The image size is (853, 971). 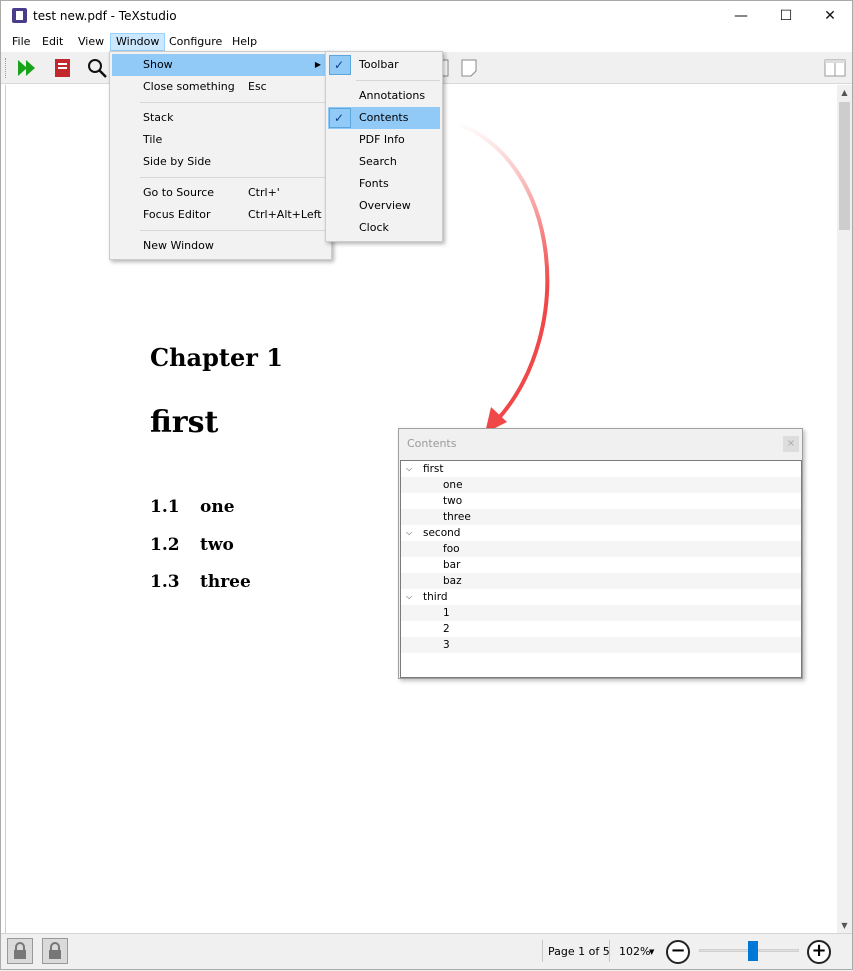 I want to click on menu-item-side-by-side: Side by Side, so click(x=220, y=162).